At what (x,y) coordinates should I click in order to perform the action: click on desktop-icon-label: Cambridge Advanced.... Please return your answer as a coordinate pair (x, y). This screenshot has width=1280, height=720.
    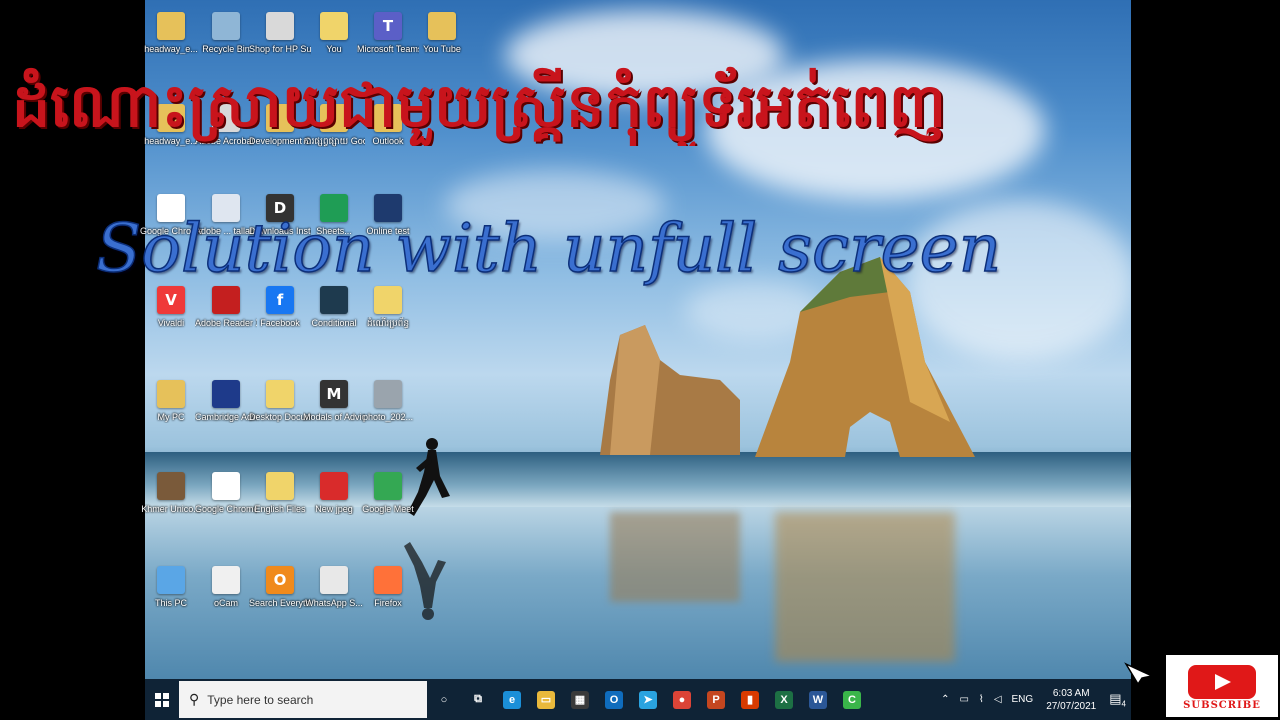
    Looking at the image, I should click on (226, 417).